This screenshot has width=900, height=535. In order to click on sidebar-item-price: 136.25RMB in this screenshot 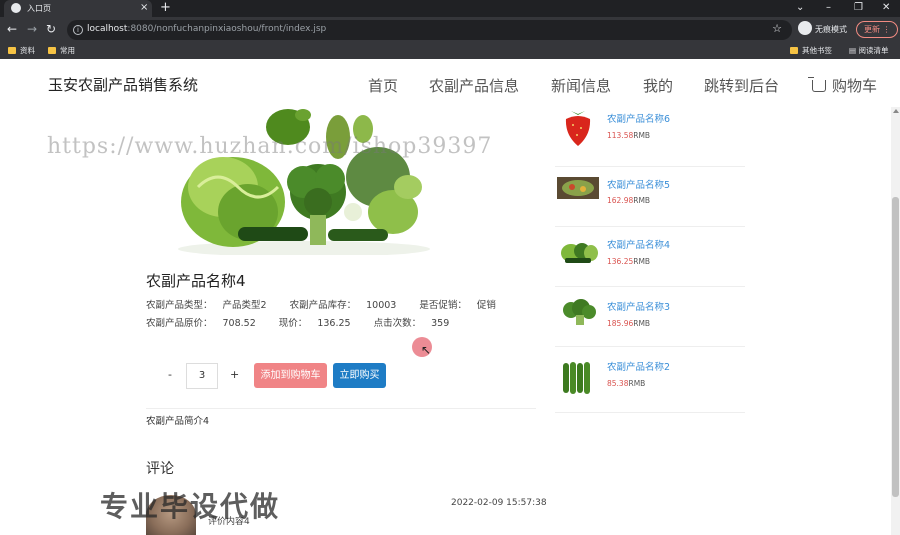, I will do `click(628, 261)`.